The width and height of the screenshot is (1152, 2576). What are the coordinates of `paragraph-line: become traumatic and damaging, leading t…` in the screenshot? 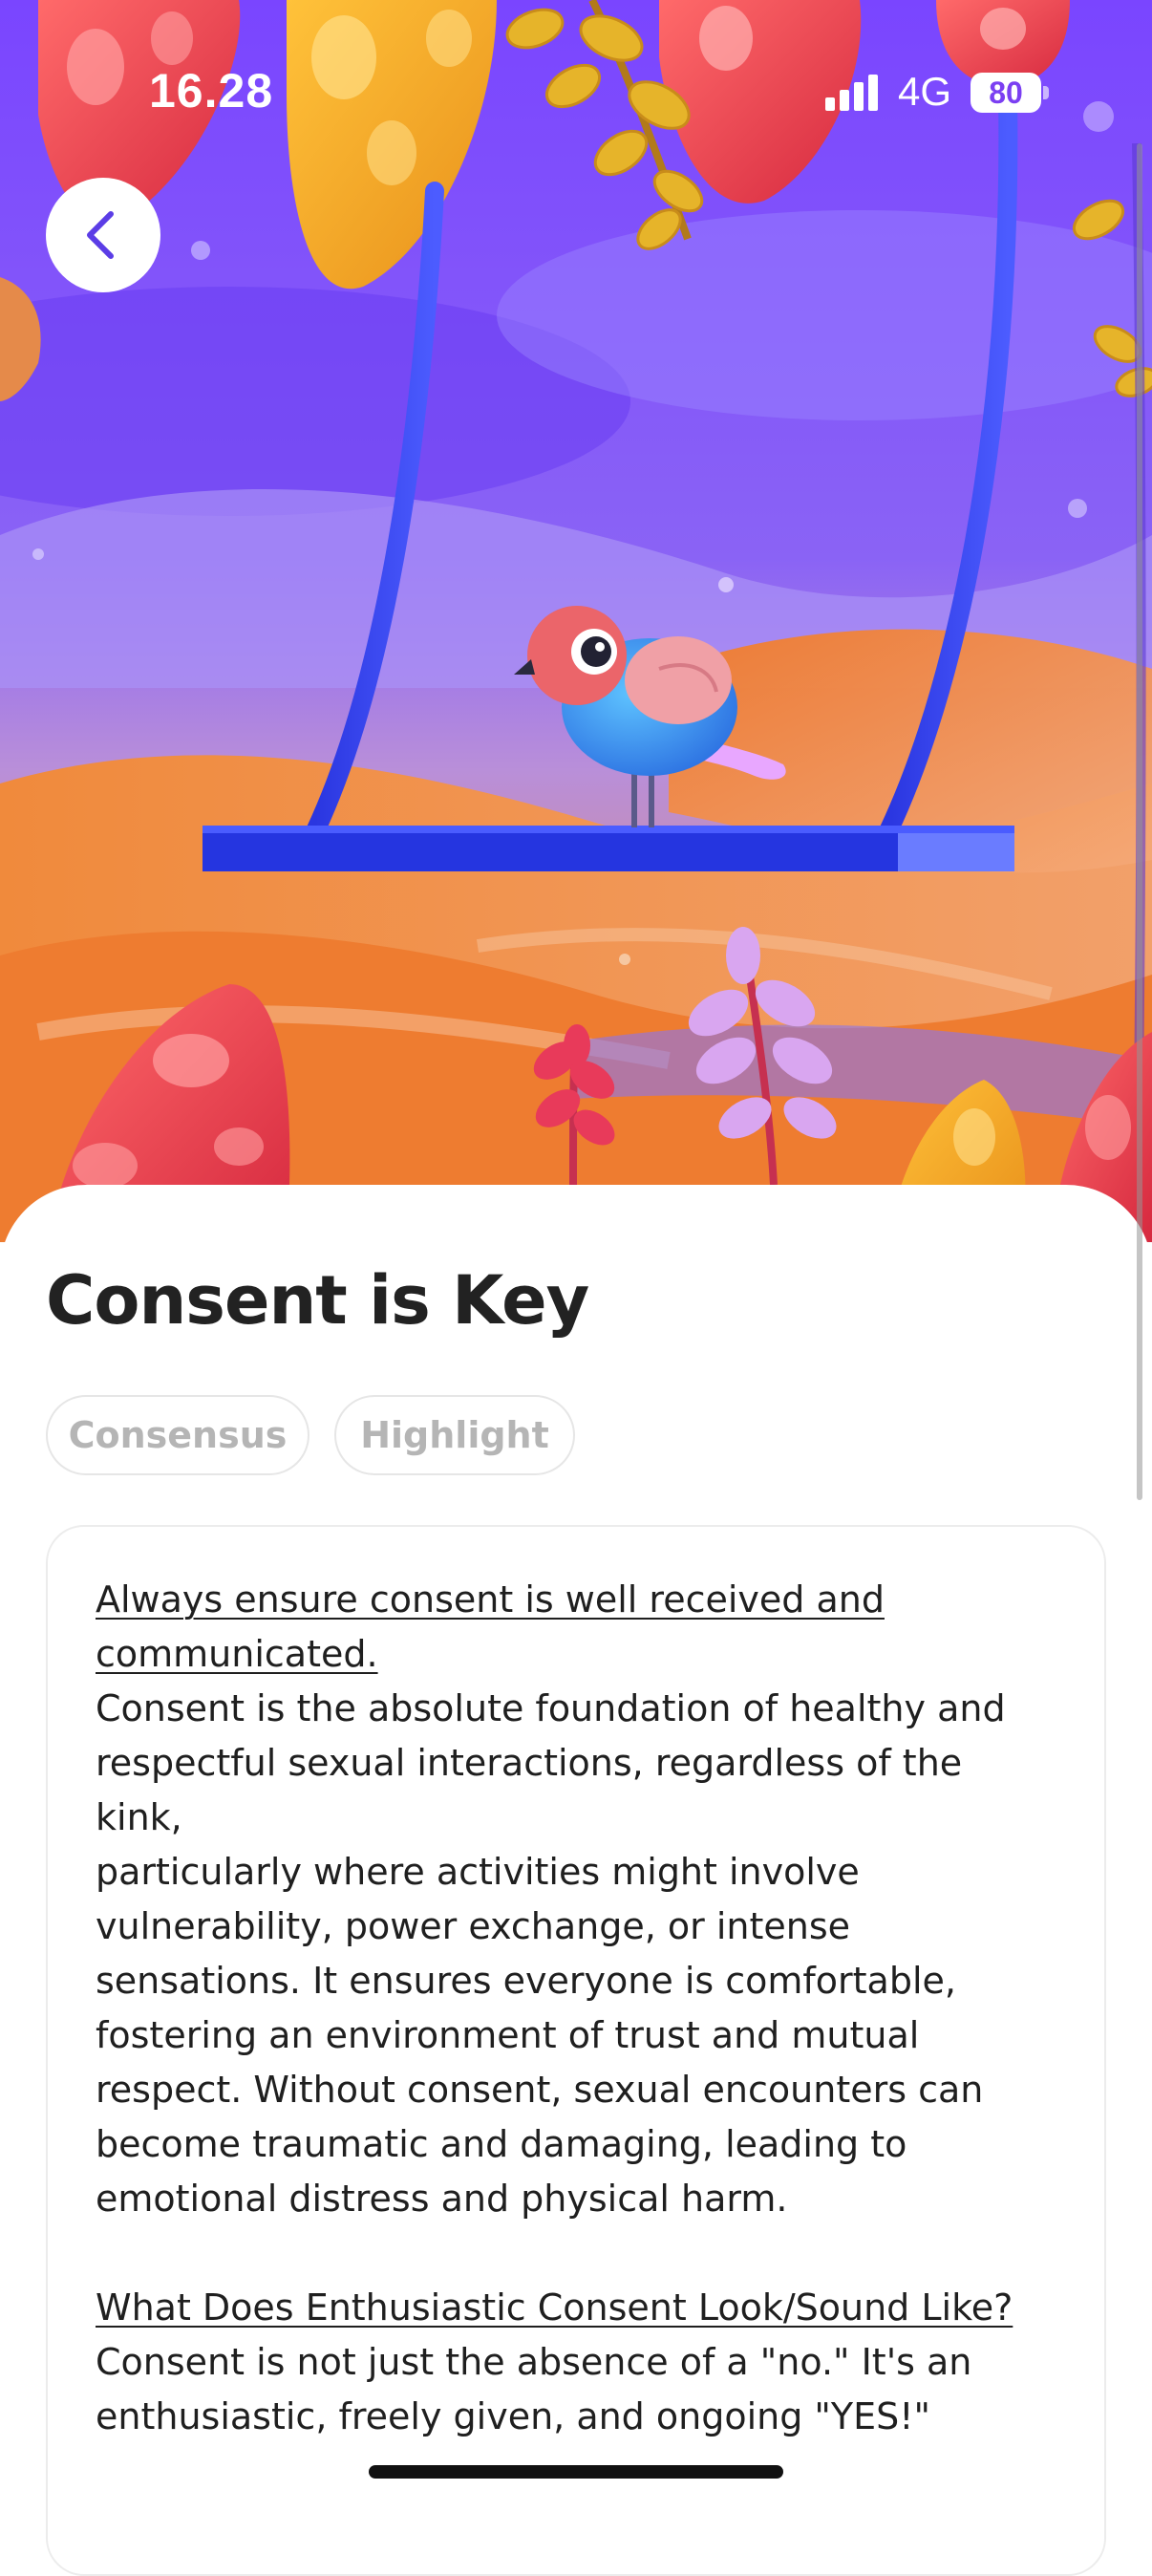 It's located at (501, 2144).